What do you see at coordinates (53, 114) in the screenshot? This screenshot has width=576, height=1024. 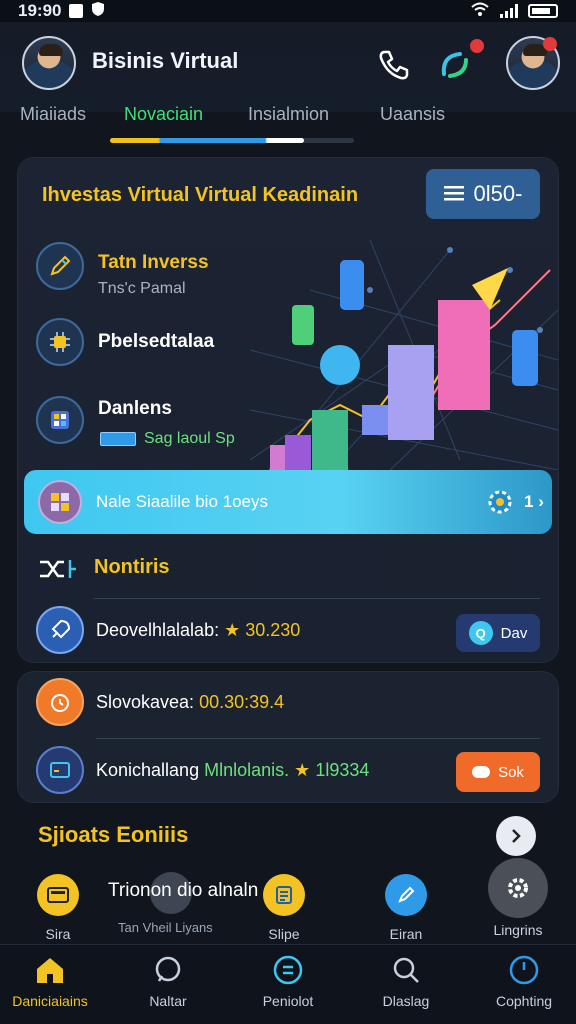 I see `tab-miaiiads: Miaiiads` at bounding box center [53, 114].